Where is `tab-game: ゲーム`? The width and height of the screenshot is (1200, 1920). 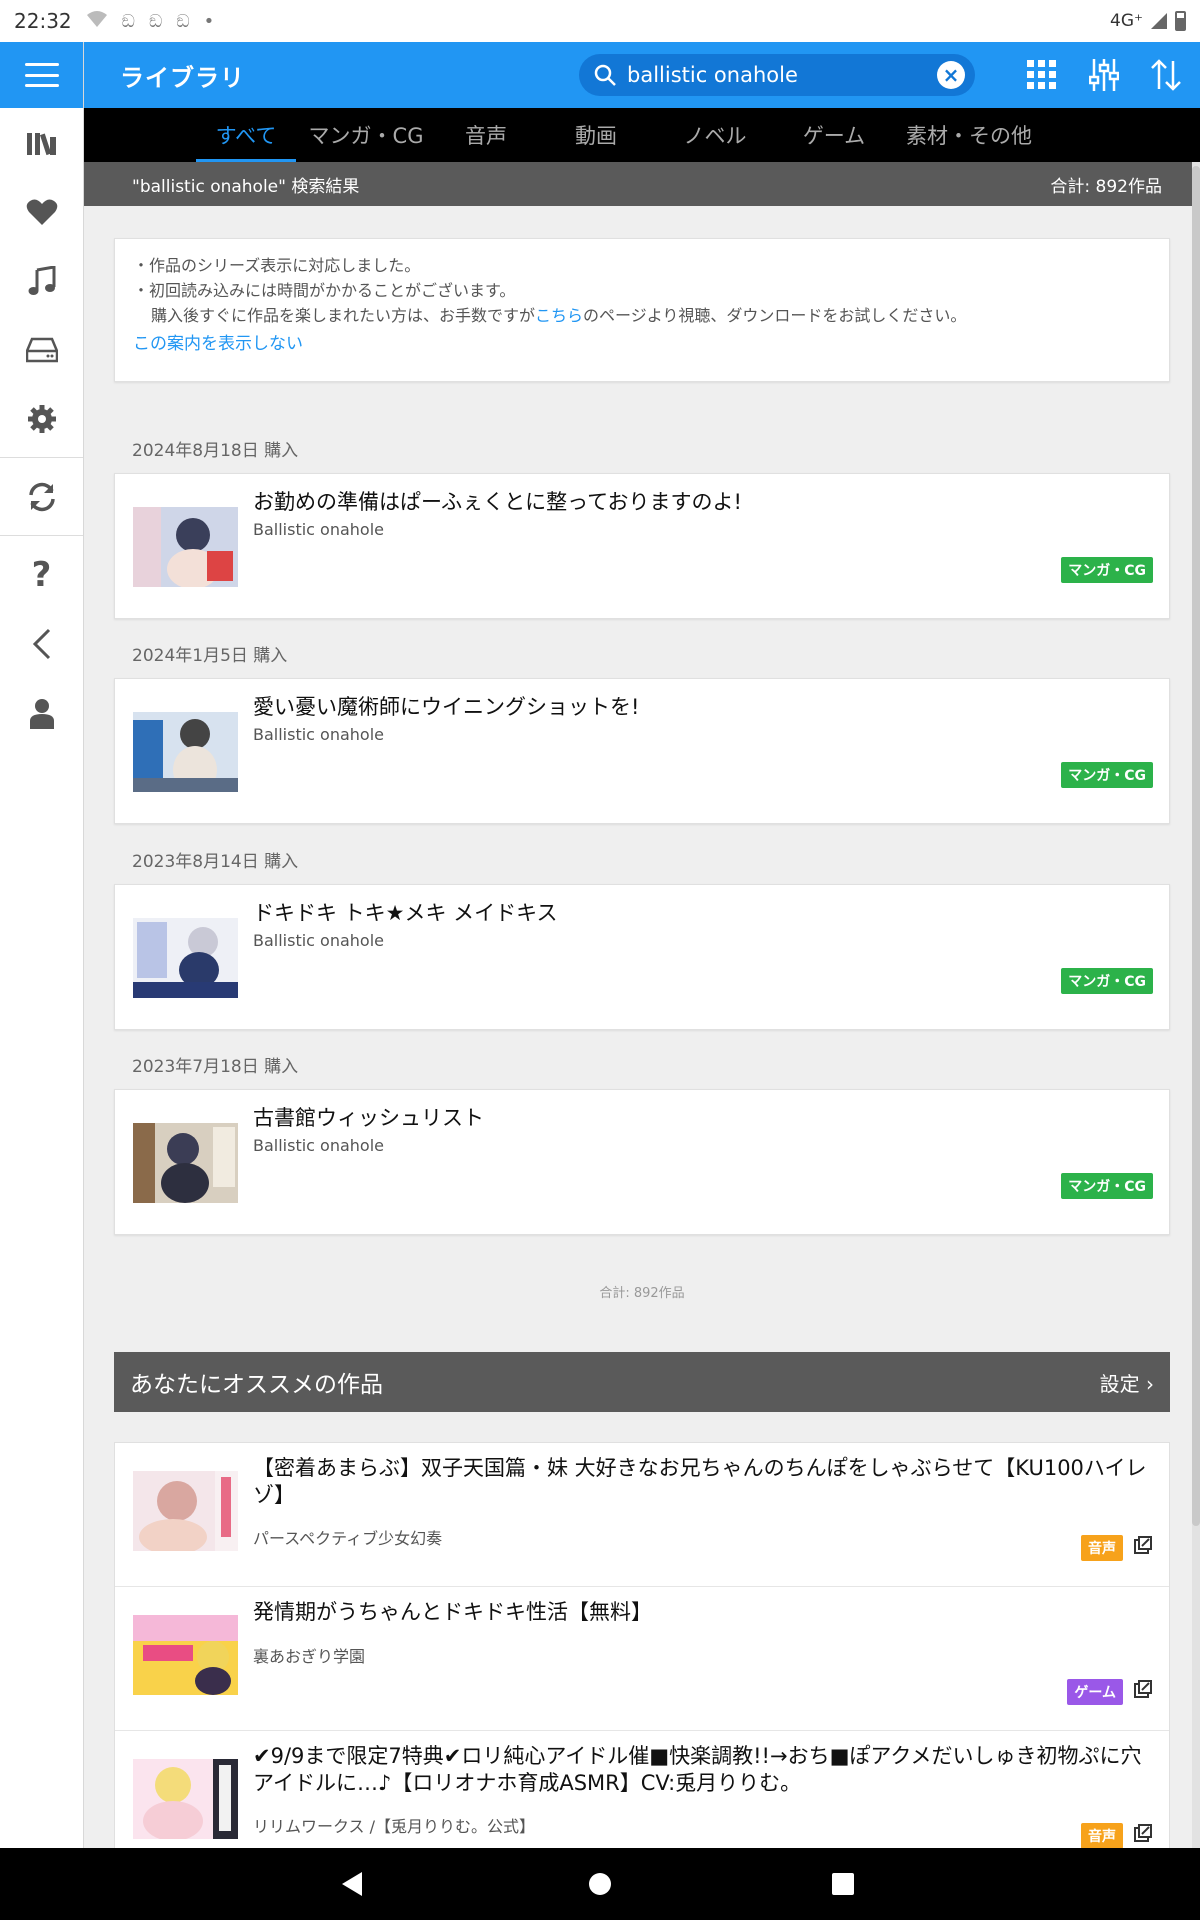
tab-game: ゲーム is located at coordinates (834, 135).